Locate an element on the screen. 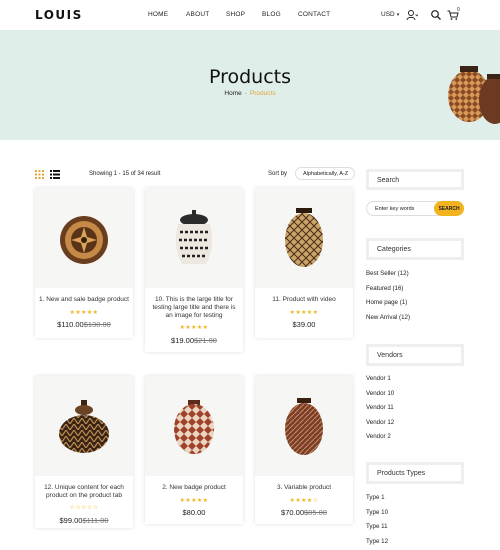 The height and width of the screenshot is (550, 500). product-price: $80.00 is located at coordinates (194, 512).